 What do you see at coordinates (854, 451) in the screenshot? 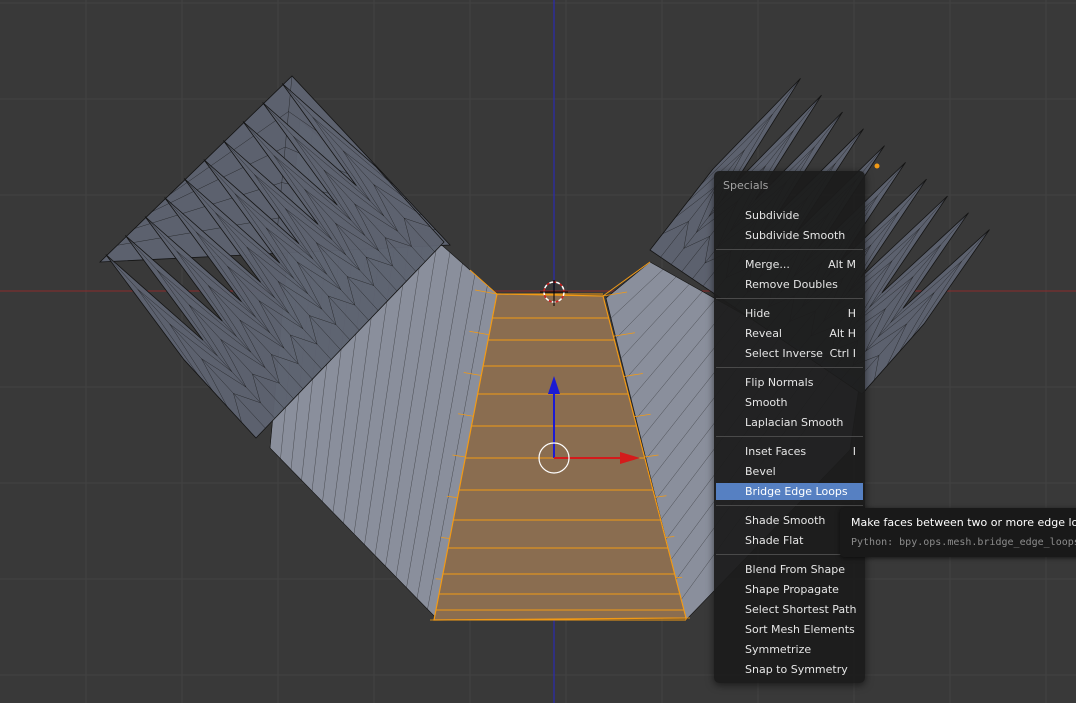
I see `menu-item-shortcut: I` at bounding box center [854, 451].